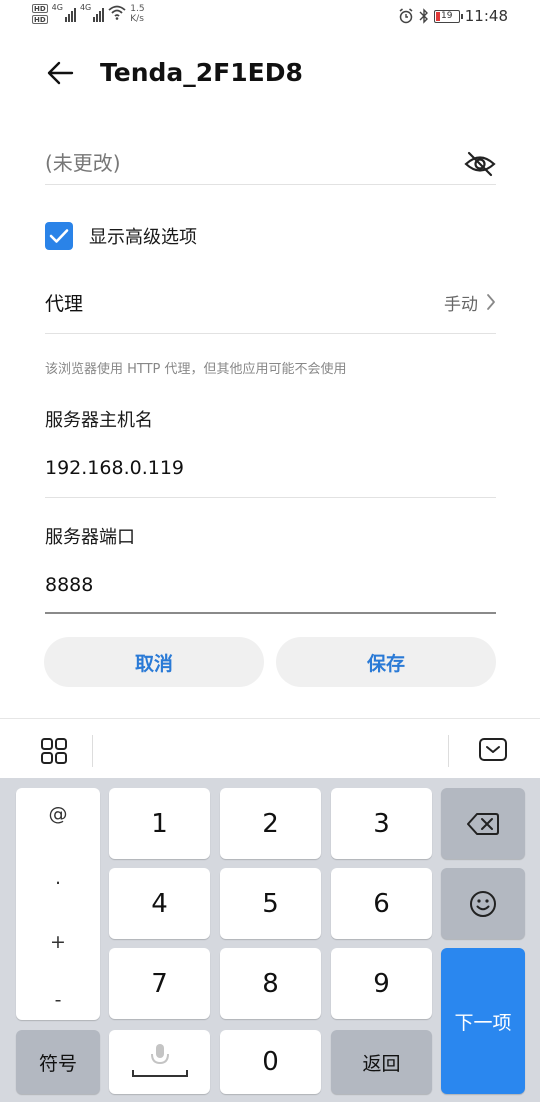  I want to click on return-key: 返回, so click(381, 1062).